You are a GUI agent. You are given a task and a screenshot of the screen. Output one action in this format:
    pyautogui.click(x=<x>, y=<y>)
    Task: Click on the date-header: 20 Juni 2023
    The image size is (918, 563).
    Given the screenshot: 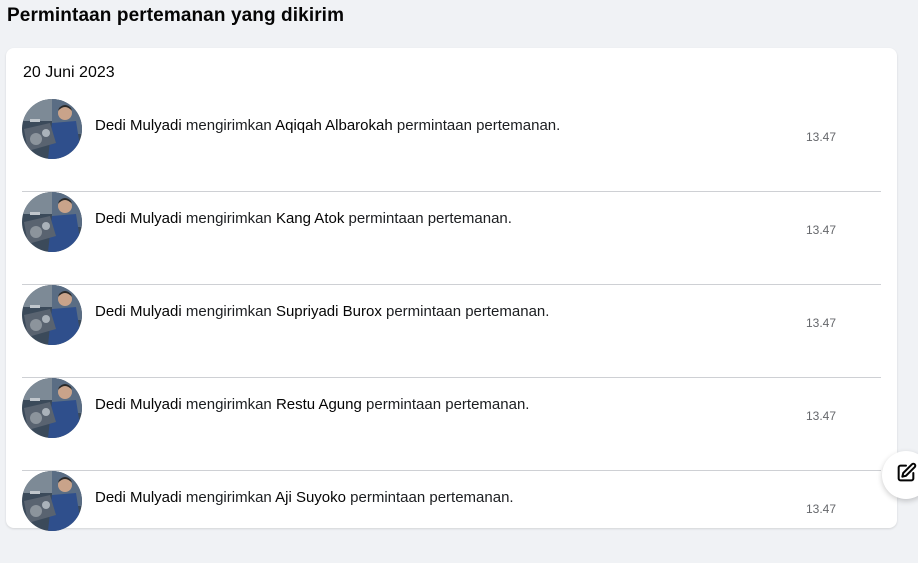 What is the action you would take?
    pyautogui.click(x=69, y=72)
    